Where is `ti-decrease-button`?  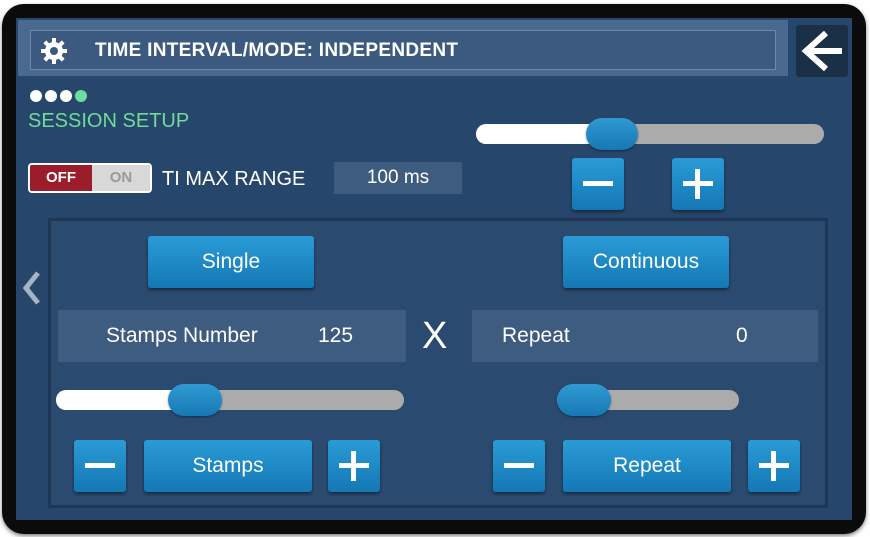 ti-decrease-button is located at coordinates (598, 184).